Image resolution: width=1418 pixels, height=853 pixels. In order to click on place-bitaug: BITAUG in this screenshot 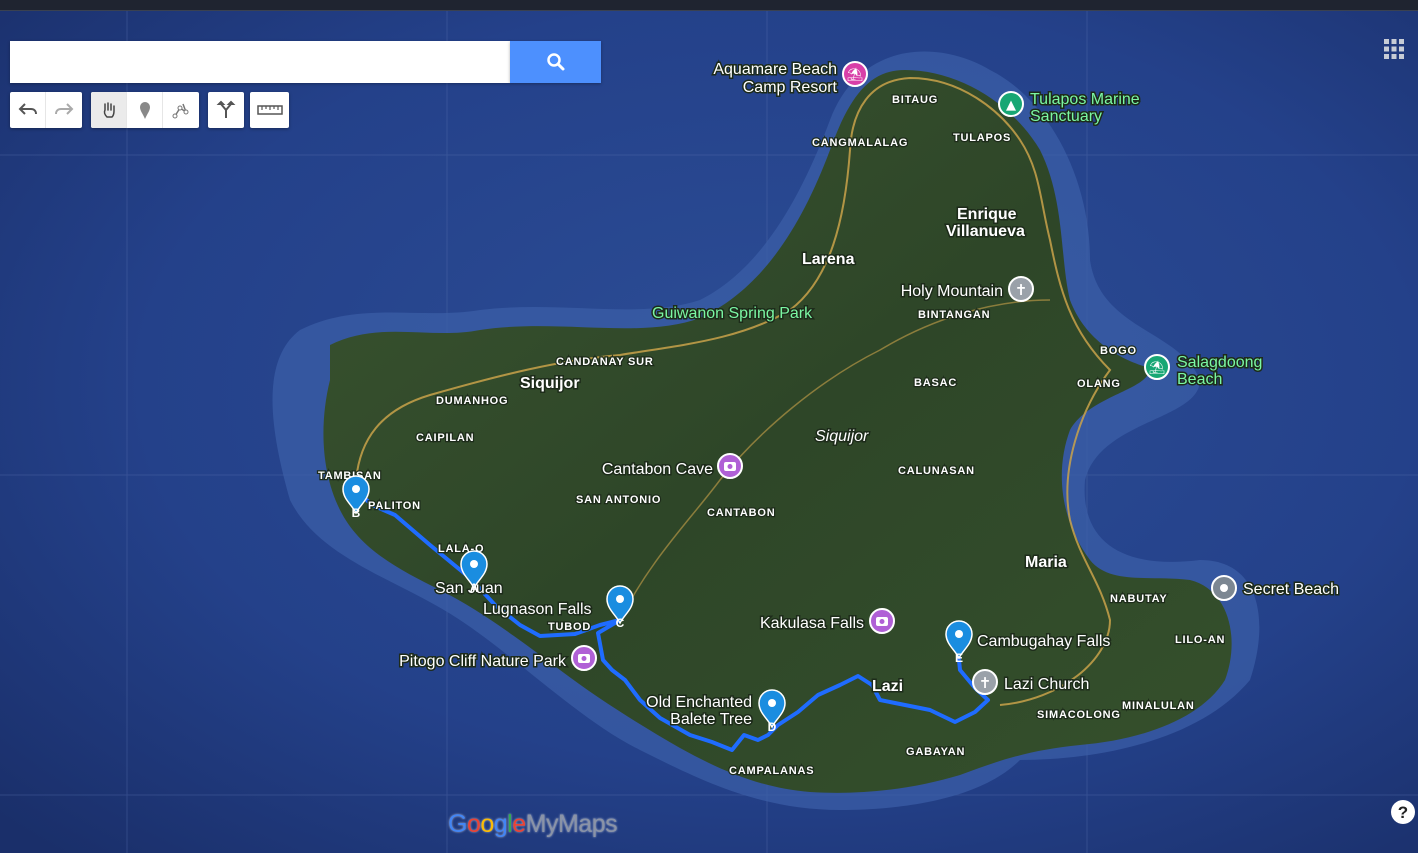, I will do `click(915, 100)`.